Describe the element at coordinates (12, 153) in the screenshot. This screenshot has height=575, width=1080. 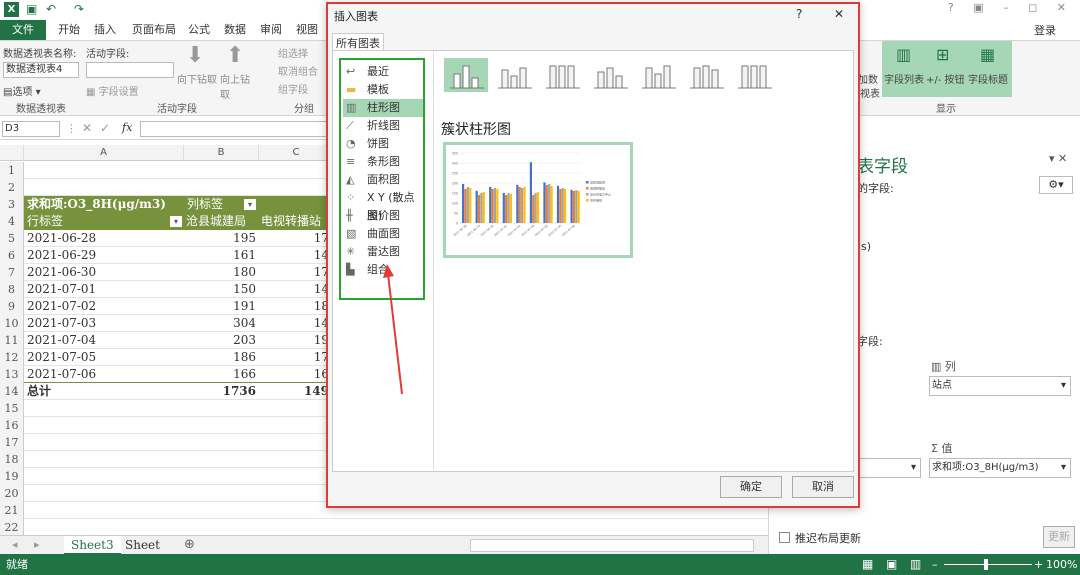
I see `select-all-corner` at that location.